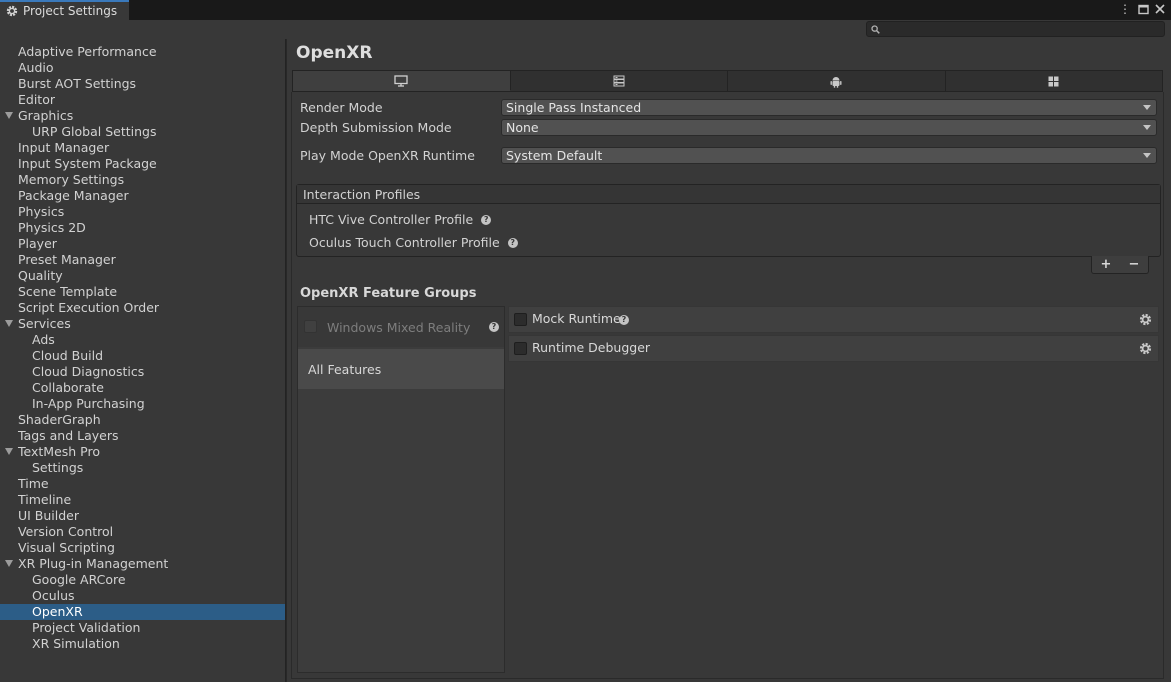 The image size is (1171, 682). Describe the element at coordinates (142, 52) in the screenshot. I see `sidebar-item-adaptive-performance: Adaptive Performance` at that location.